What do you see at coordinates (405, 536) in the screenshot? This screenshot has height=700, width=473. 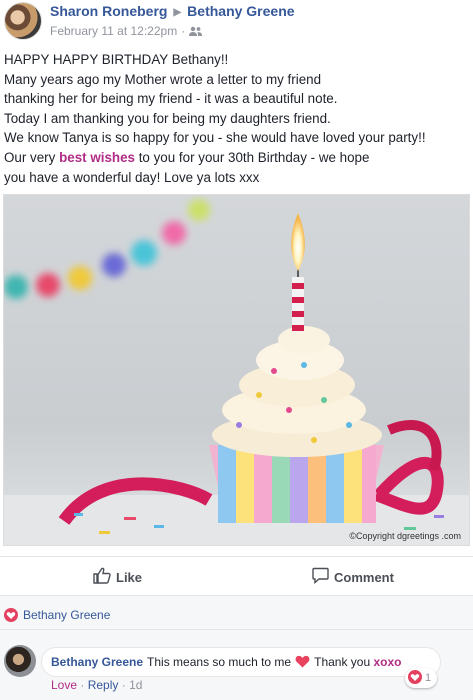 I see `photo-copyright: ©Copyright dgreetings .com` at bounding box center [405, 536].